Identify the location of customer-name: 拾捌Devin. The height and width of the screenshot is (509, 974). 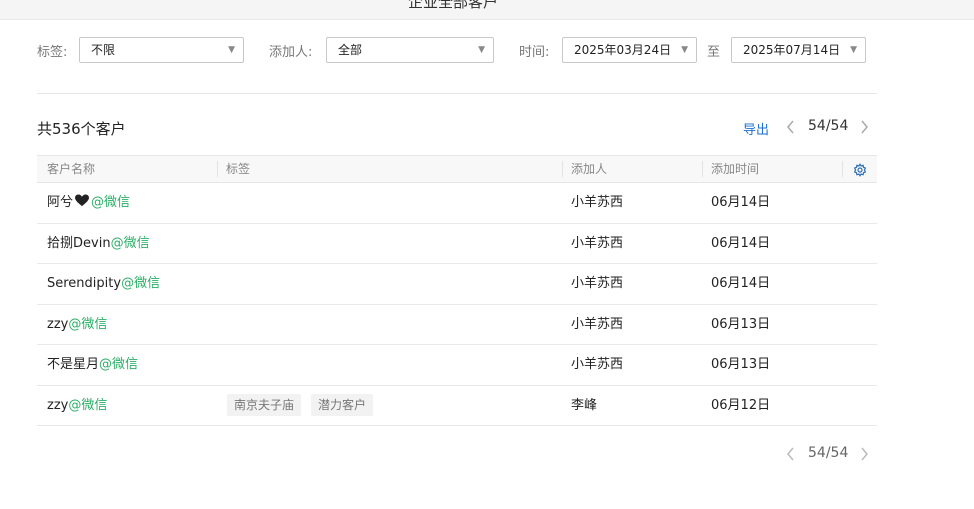
(79, 243).